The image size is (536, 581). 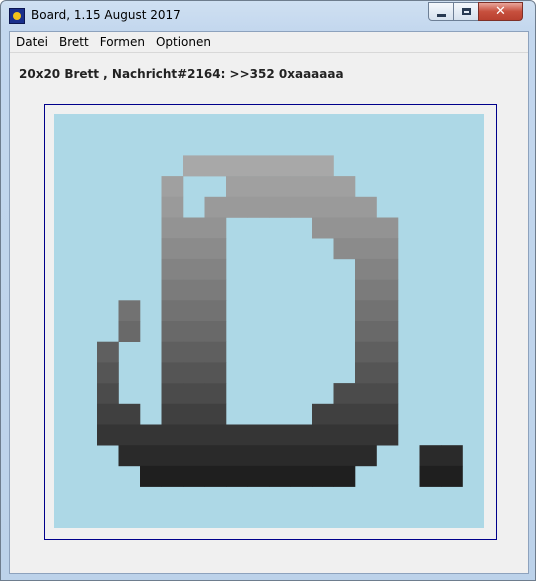 What do you see at coordinates (32, 42) in the screenshot?
I see `menu-datei: Datei` at bounding box center [32, 42].